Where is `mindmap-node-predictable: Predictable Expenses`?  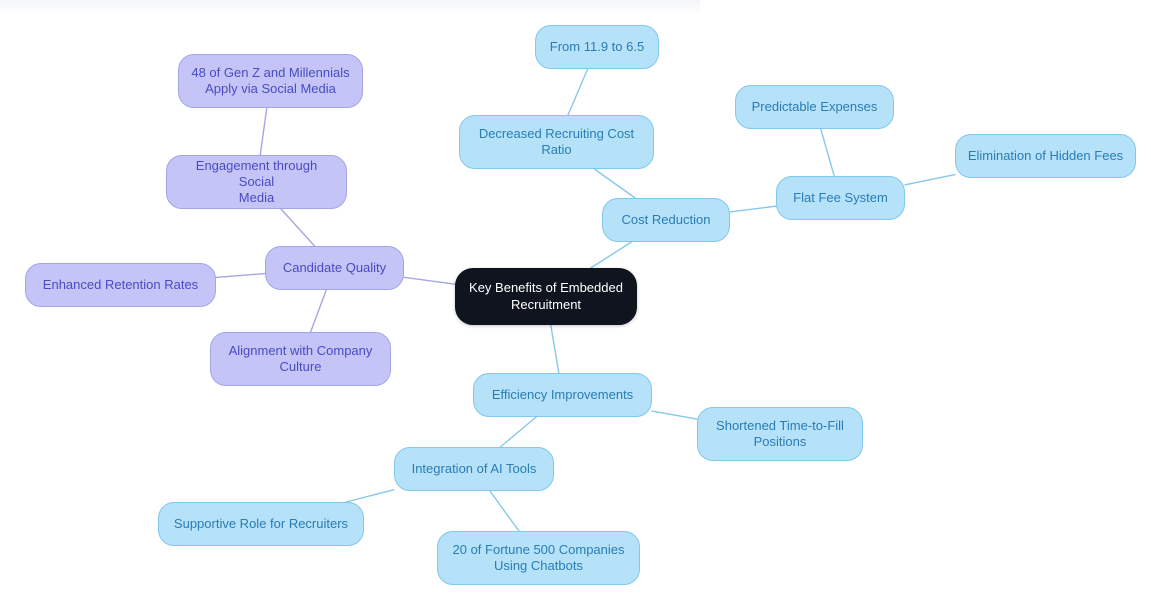
mindmap-node-predictable: Predictable Expenses is located at coordinates (814, 107).